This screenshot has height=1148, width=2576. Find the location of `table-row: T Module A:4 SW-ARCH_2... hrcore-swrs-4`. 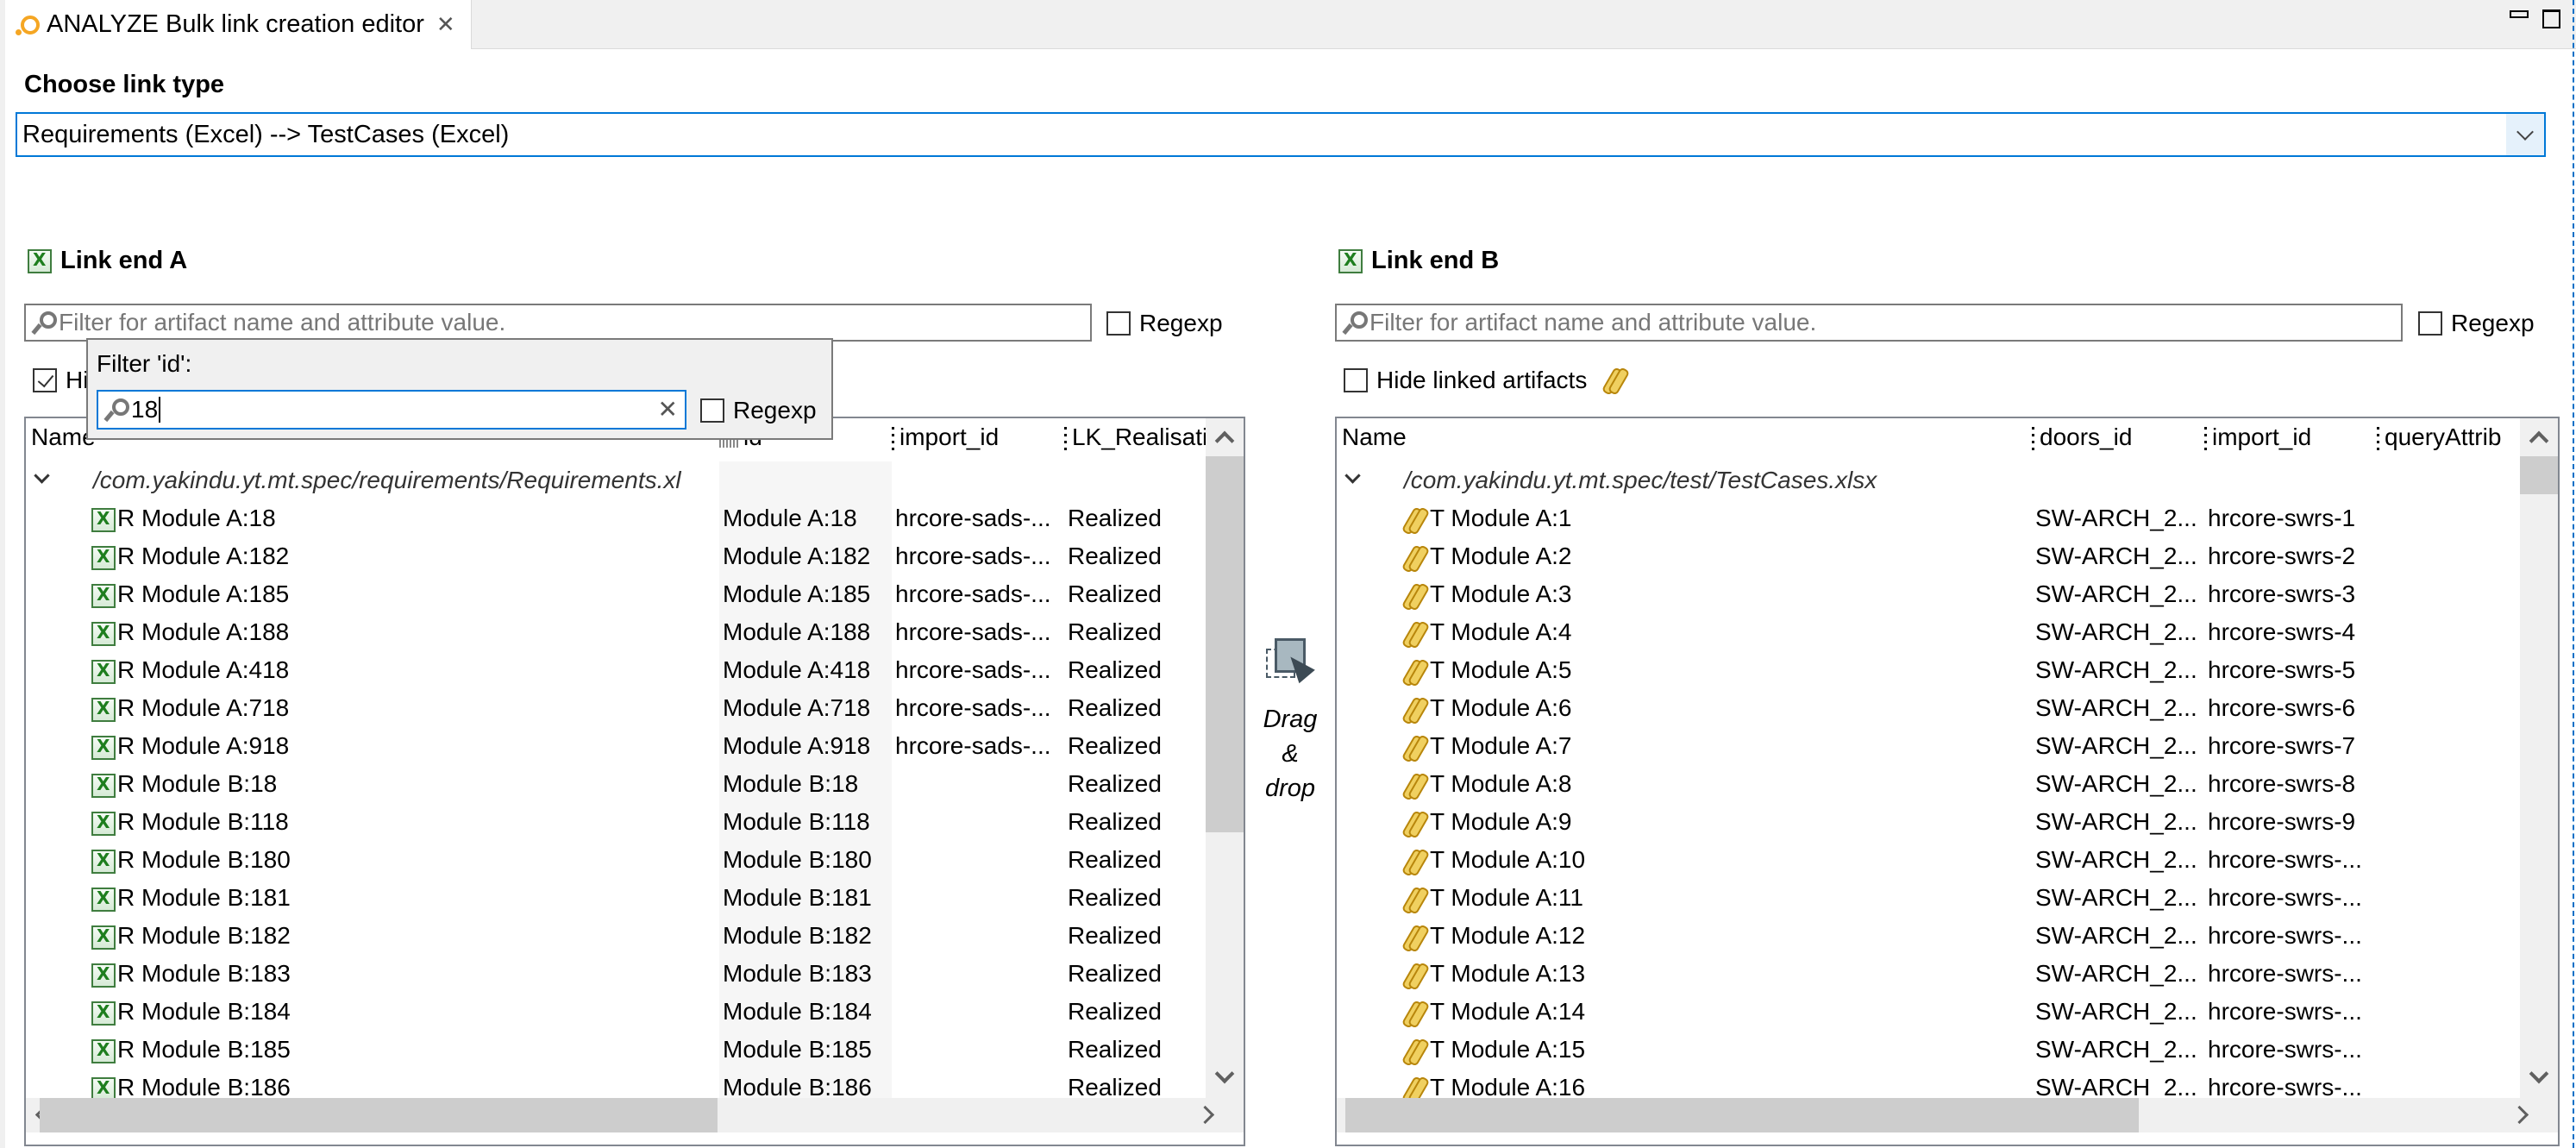

table-row: T Module A:4 SW-ARCH_2... hrcore-swrs-4 is located at coordinates (1947, 632).